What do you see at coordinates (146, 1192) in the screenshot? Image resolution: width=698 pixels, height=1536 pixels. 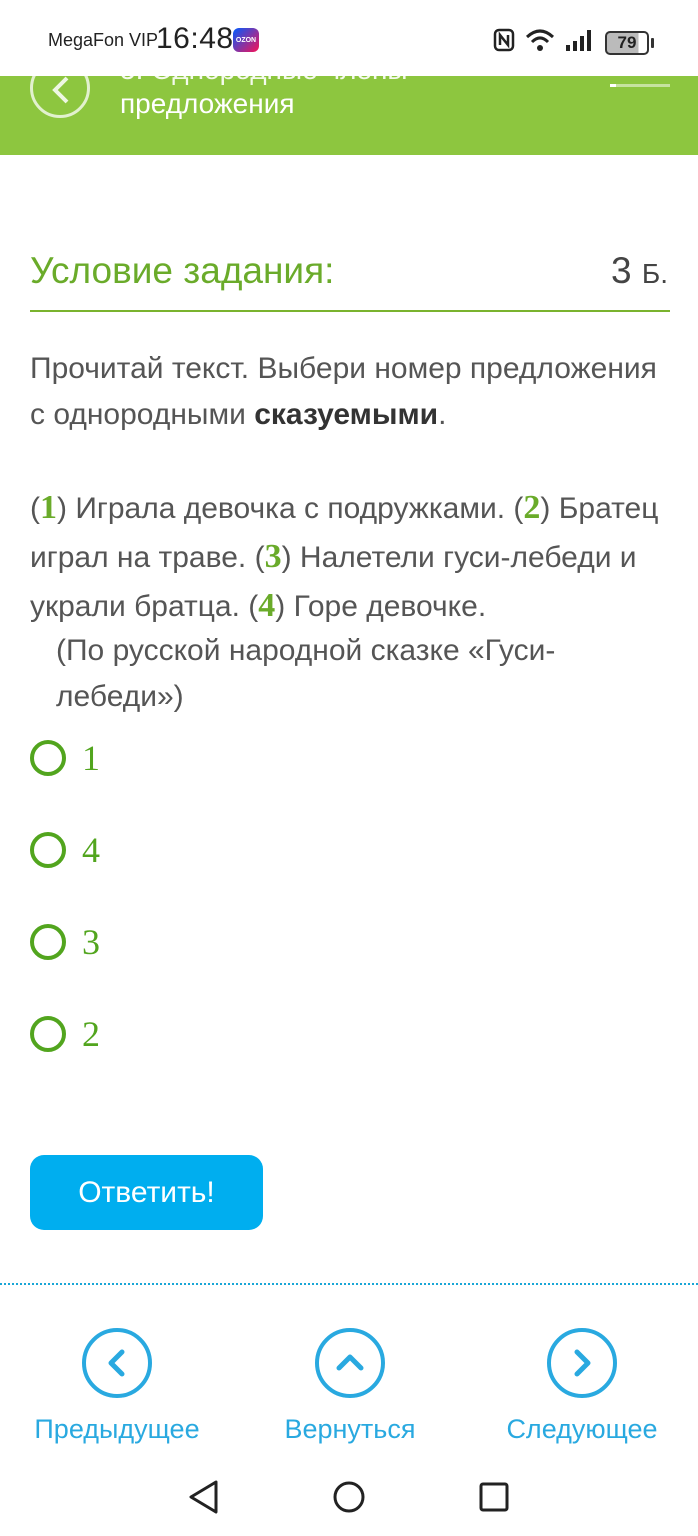 I see `answer-button: Ответить!` at bounding box center [146, 1192].